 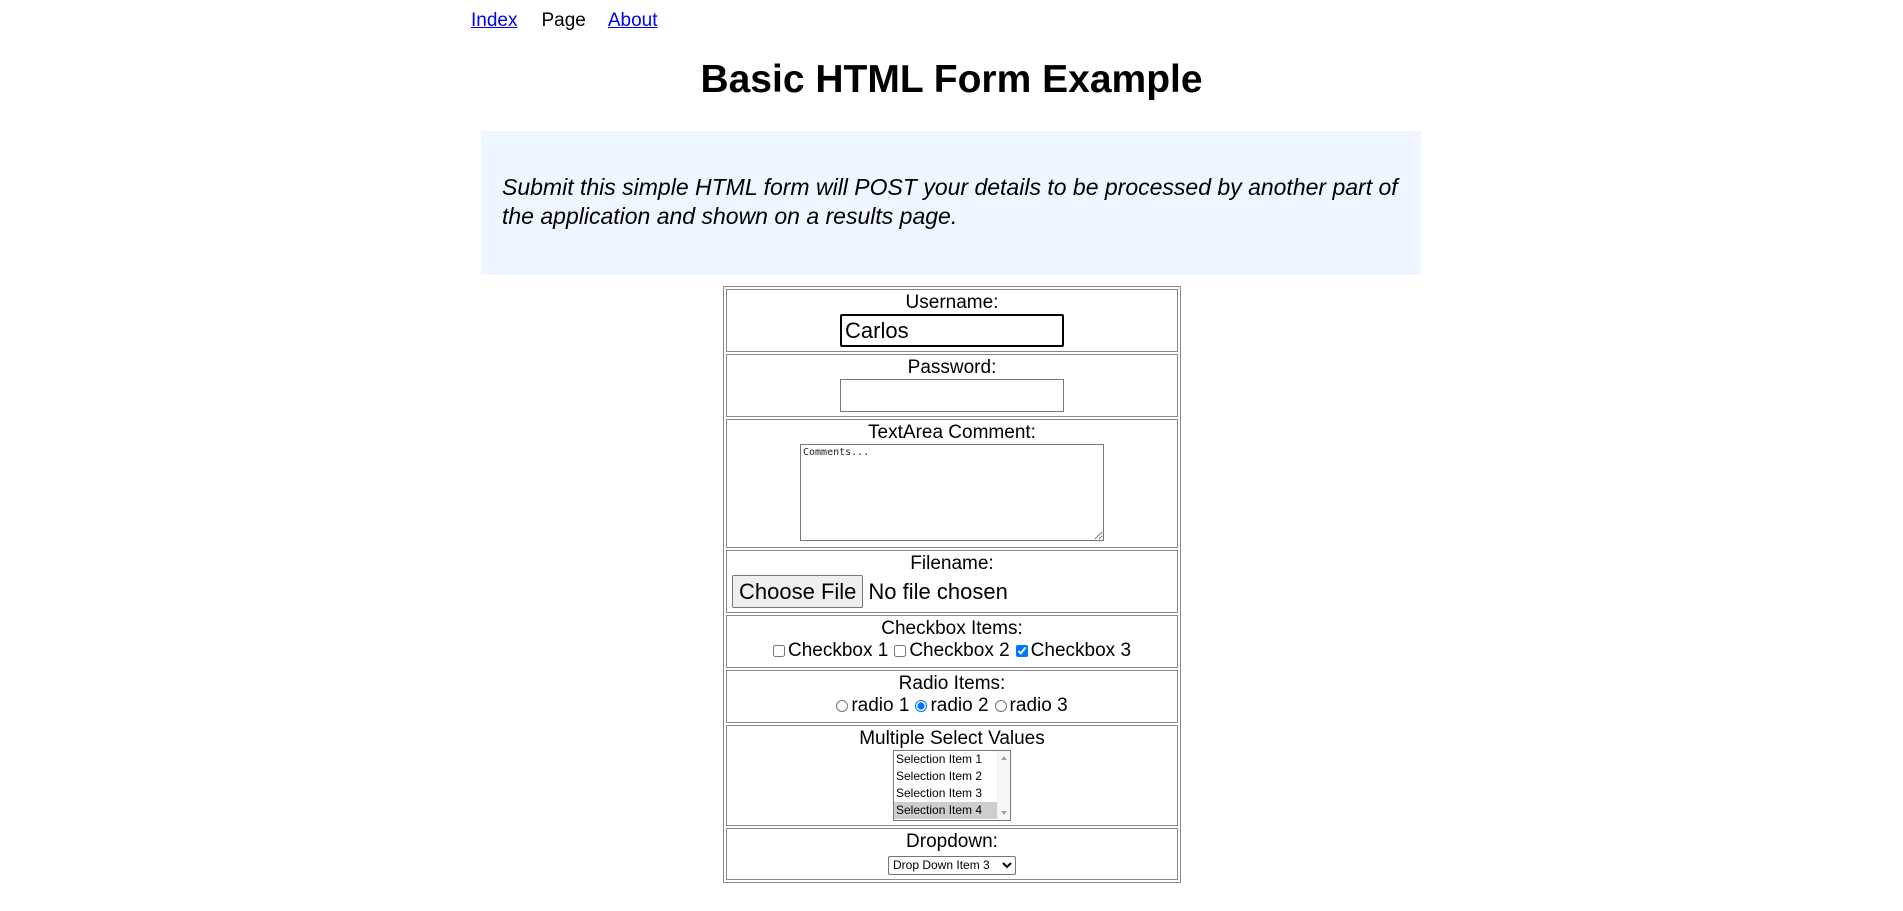 I want to click on radio-1-label: radio 1, so click(x=880, y=705).